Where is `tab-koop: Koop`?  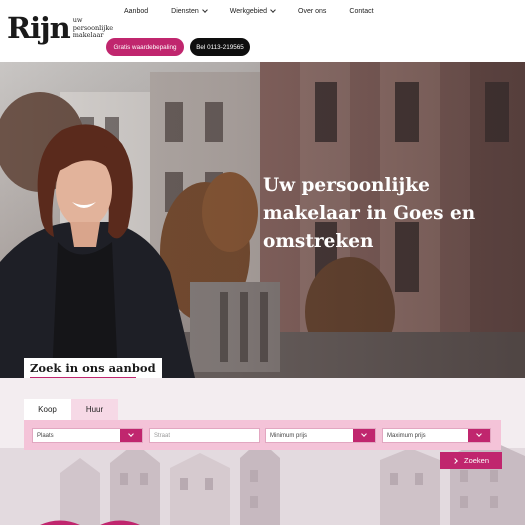
tab-koop: Koop is located at coordinates (47, 409).